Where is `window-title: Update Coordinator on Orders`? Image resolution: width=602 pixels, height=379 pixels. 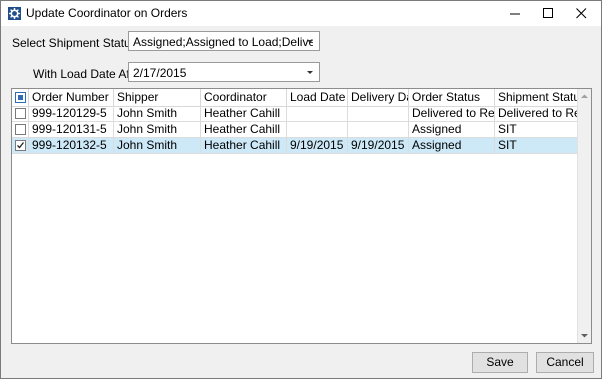
window-title: Update Coordinator on Orders is located at coordinates (107, 13).